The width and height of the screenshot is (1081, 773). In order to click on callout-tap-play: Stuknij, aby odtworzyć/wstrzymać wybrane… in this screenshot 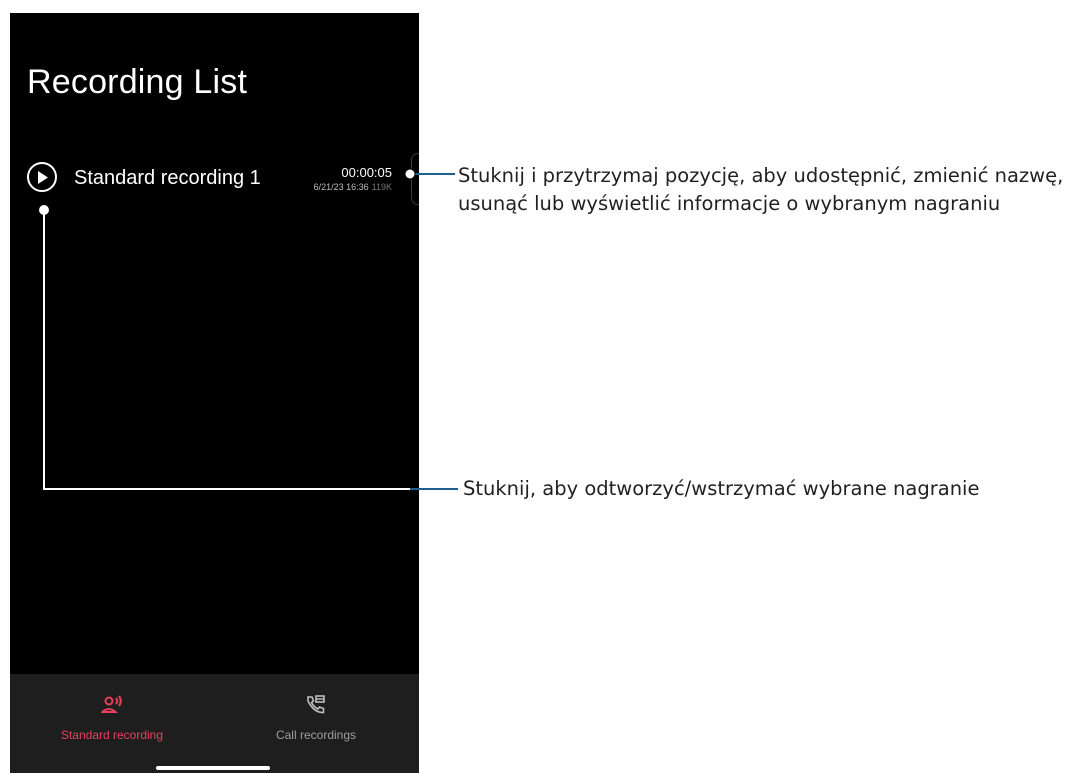, I will do `click(721, 488)`.